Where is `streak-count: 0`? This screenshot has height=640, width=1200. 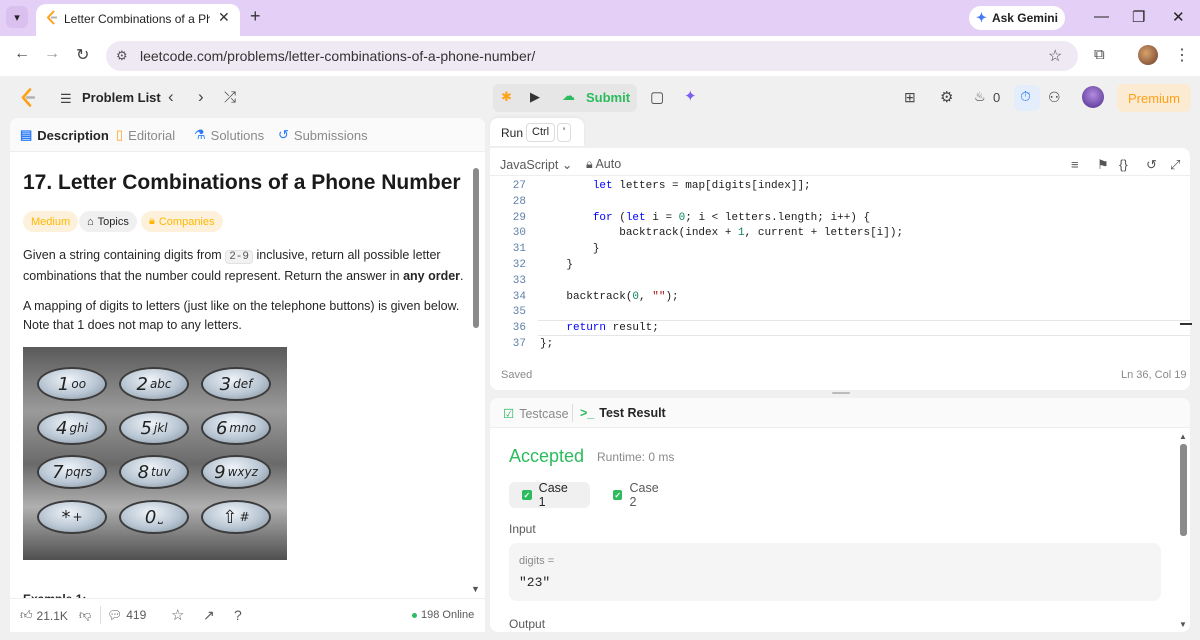 streak-count: 0 is located at coordinates (997, 97).